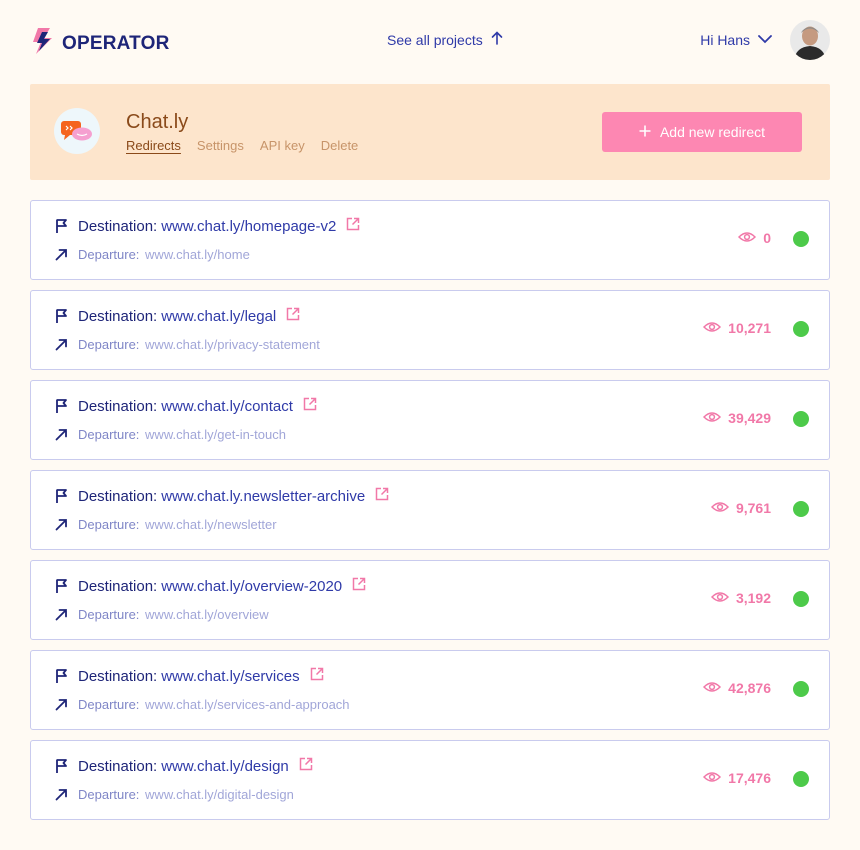 This screenshot has width=860, height=850. I want to click on tab-redirects: Redirects, so click(153, 145).